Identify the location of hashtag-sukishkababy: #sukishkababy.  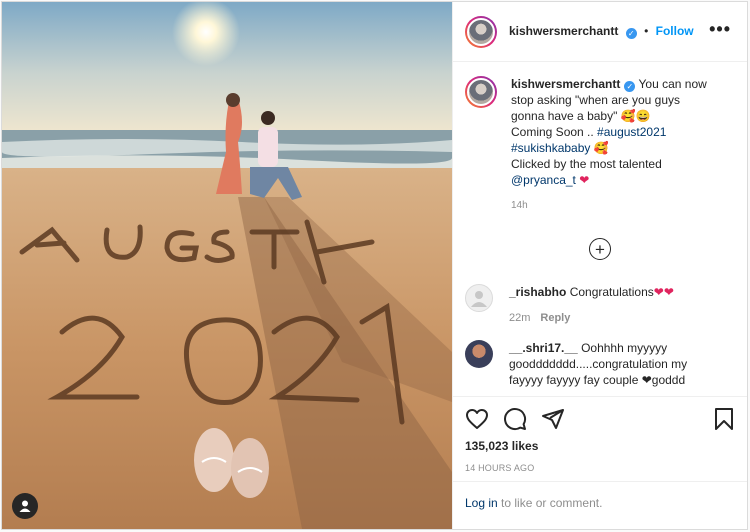
(550, 148).